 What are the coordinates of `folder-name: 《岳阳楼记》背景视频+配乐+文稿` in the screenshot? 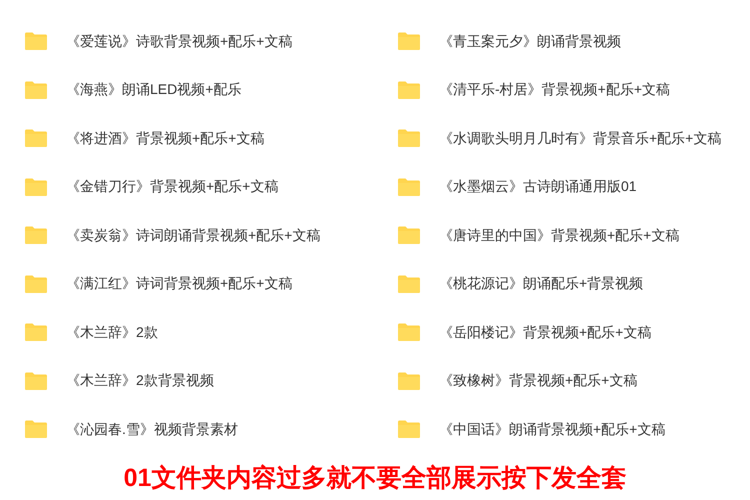 It's located at (545, 332).